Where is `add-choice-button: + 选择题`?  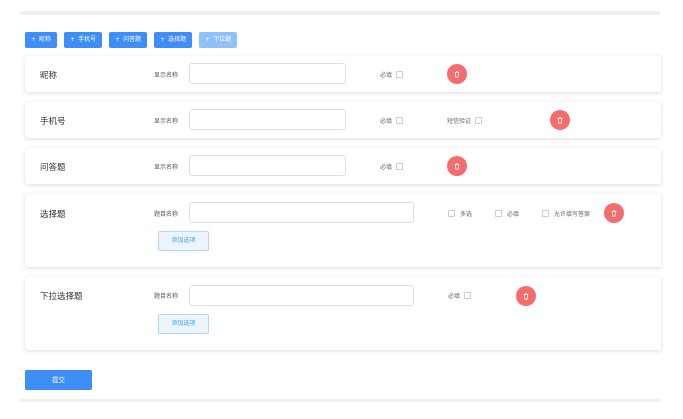
add-choice-button: + 选择题 is located at coordinates (173, 40).